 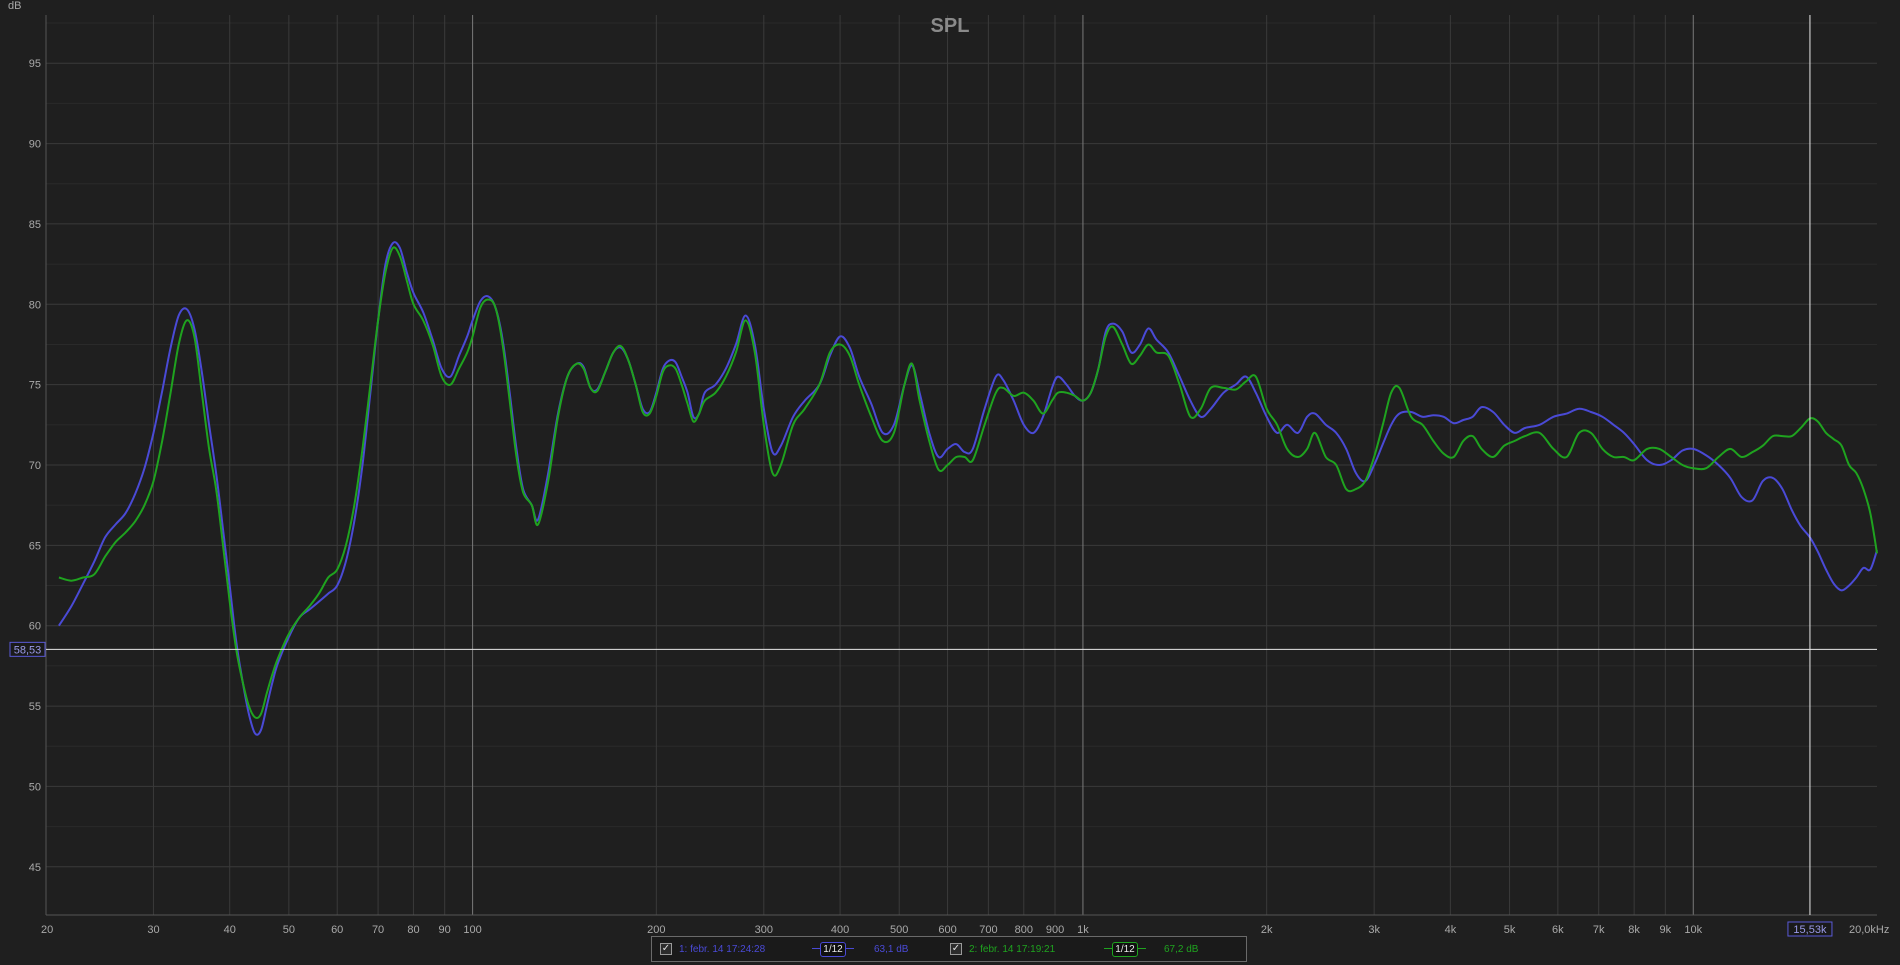 I want to click on y-tick-label: 60, so click(x=35, y=627).